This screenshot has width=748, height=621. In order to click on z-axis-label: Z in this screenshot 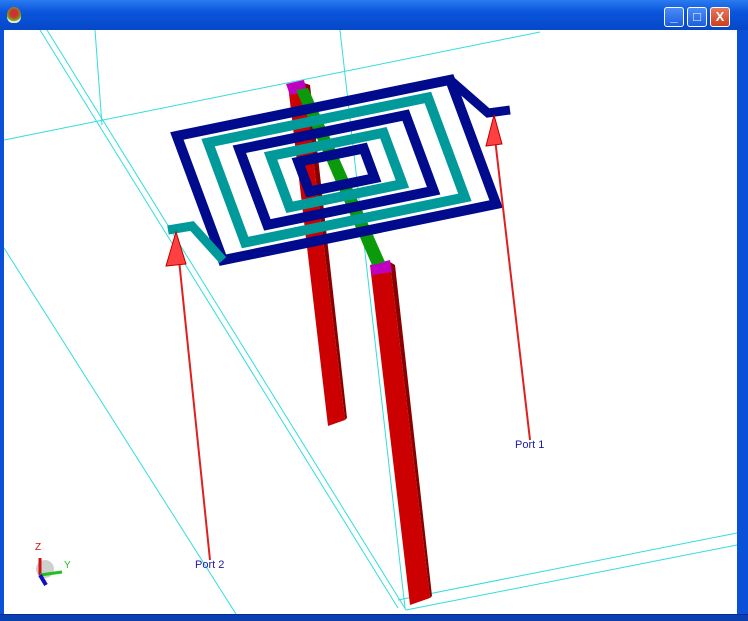, I will do `click(38, 547)`.